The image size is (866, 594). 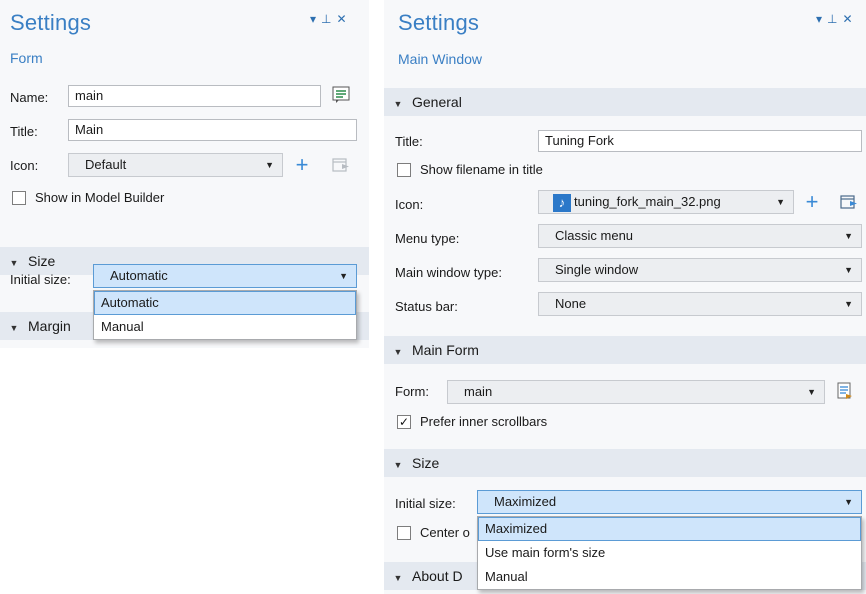 What do you see at coordinates (26, 58) in the screenshot?
I see `left-panel-subtitle: Form` at bounding box center [26, 58].